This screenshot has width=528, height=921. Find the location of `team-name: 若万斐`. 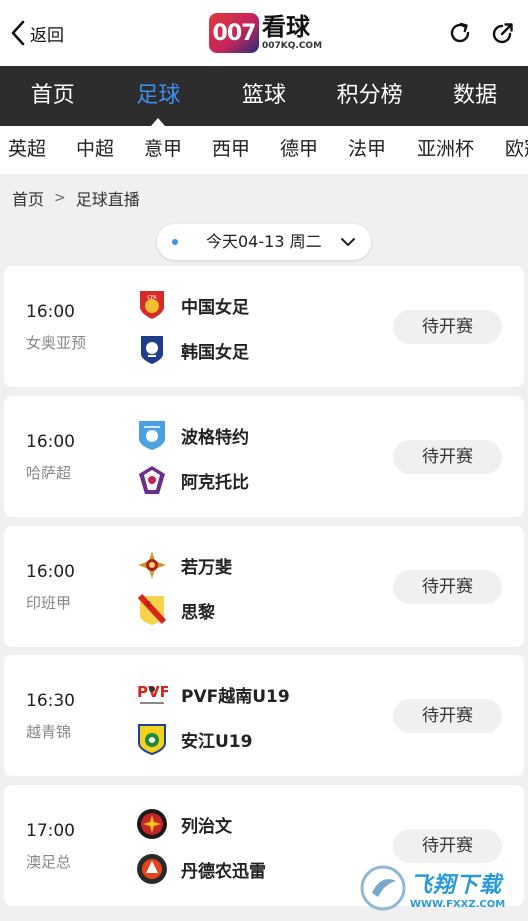

team-name: 若万斐 is located at coordinates (206, 567).